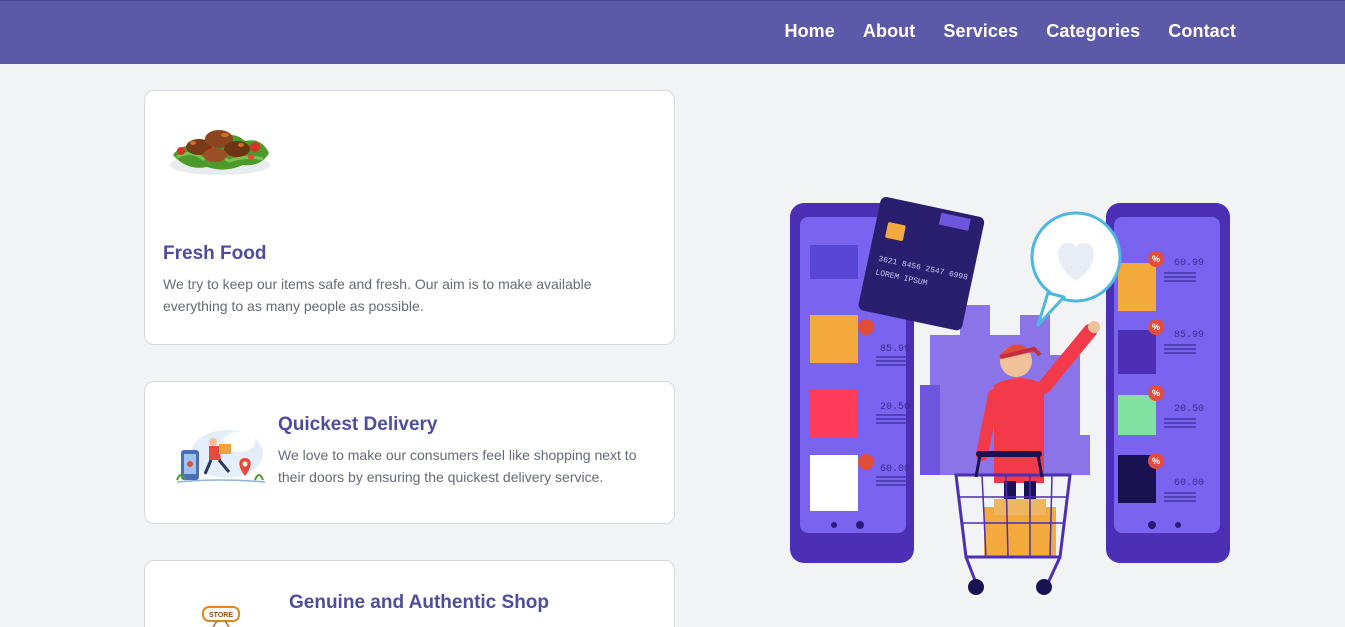 Image resolution: width=1345 pixels, height=627 pixels. What do you see at coordinates (215, 253) in the screenshot?
I see `card-title: Fresh Food` at bounding box center [215, 253].